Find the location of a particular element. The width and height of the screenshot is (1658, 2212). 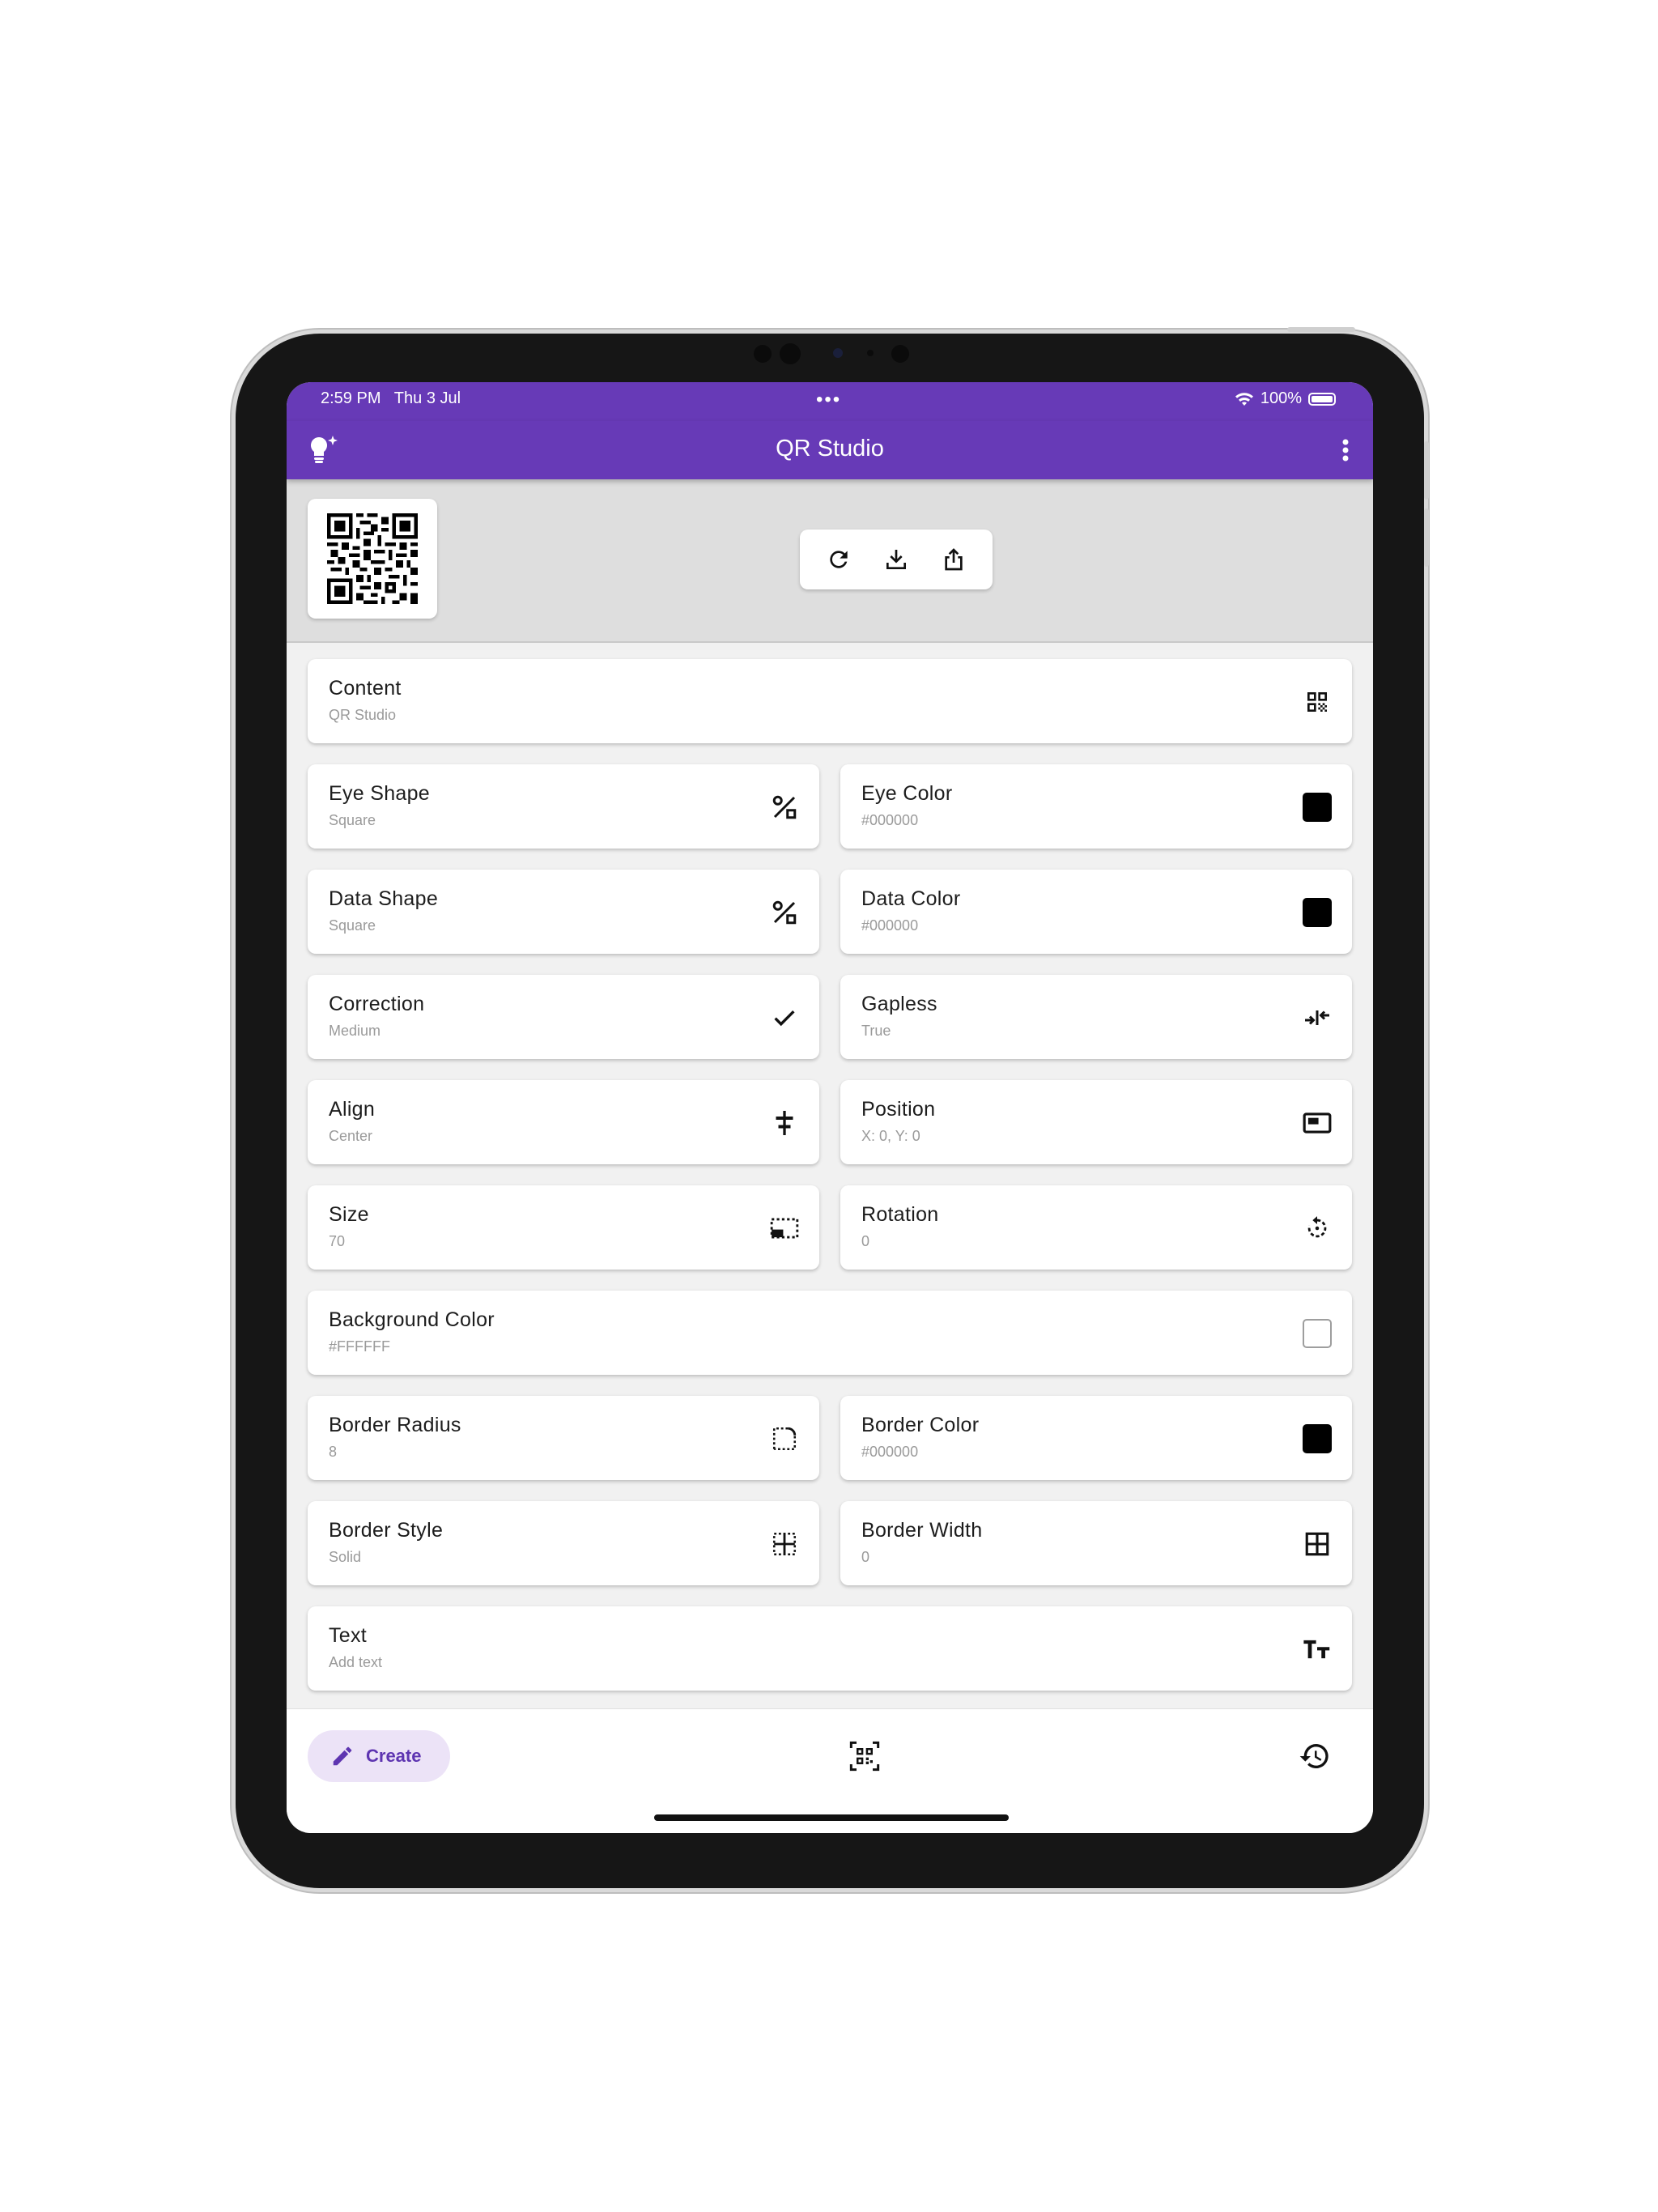

nav-create-button: Create is located at coordinates (379, 1756).